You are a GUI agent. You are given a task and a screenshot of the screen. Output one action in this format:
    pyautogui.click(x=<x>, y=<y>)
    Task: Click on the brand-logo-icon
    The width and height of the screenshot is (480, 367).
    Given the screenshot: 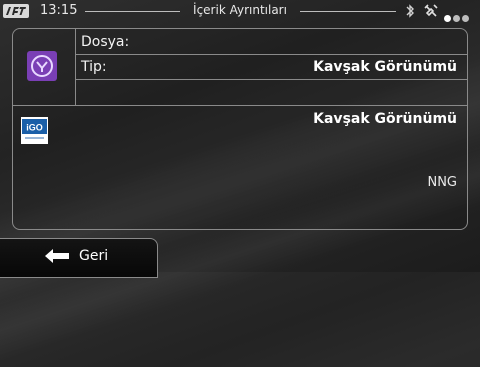 What is the action you would take?
    pyautogui.click(x=16, y=11)
    